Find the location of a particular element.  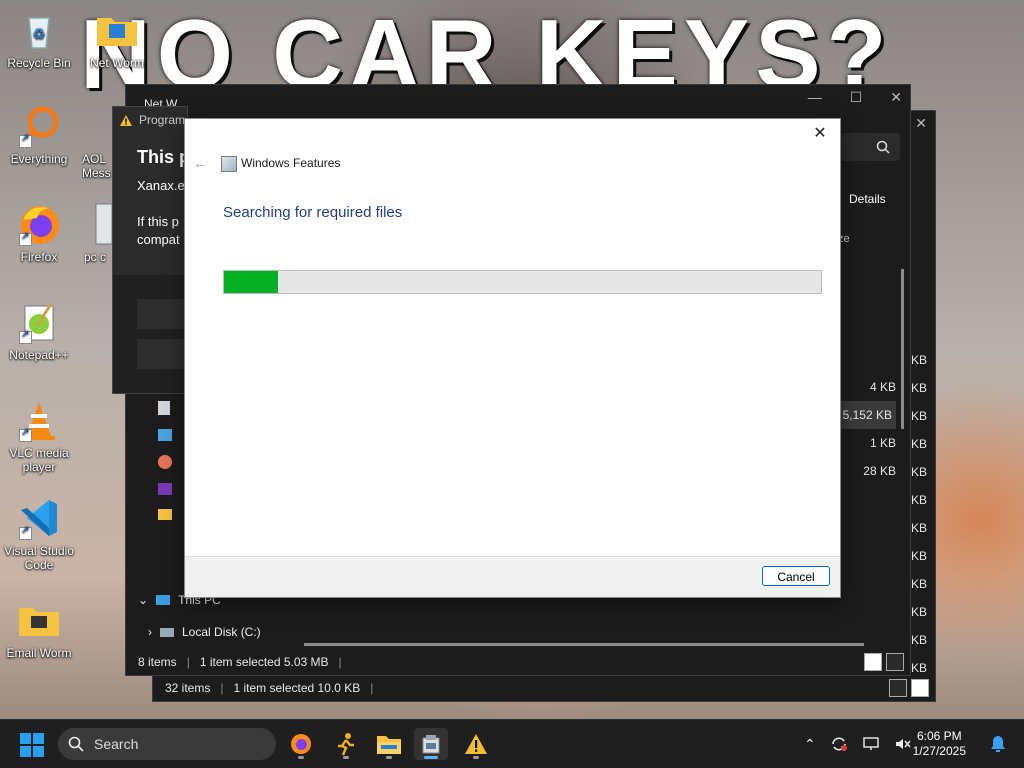

search-icon is located at coordinates (883, 147).